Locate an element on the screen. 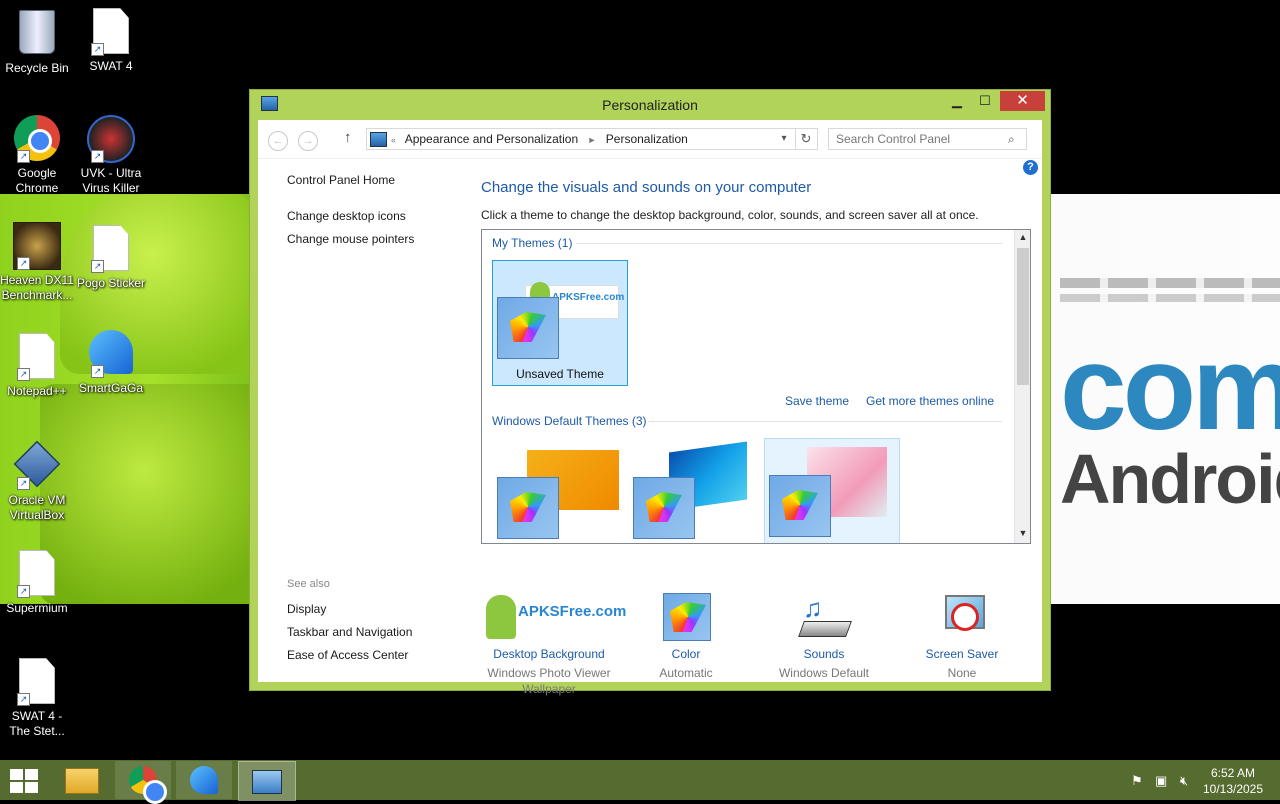 Image resolution: width=1280 pixels, height=804 pixels. theme-windows is located at coordinates (560, 491).